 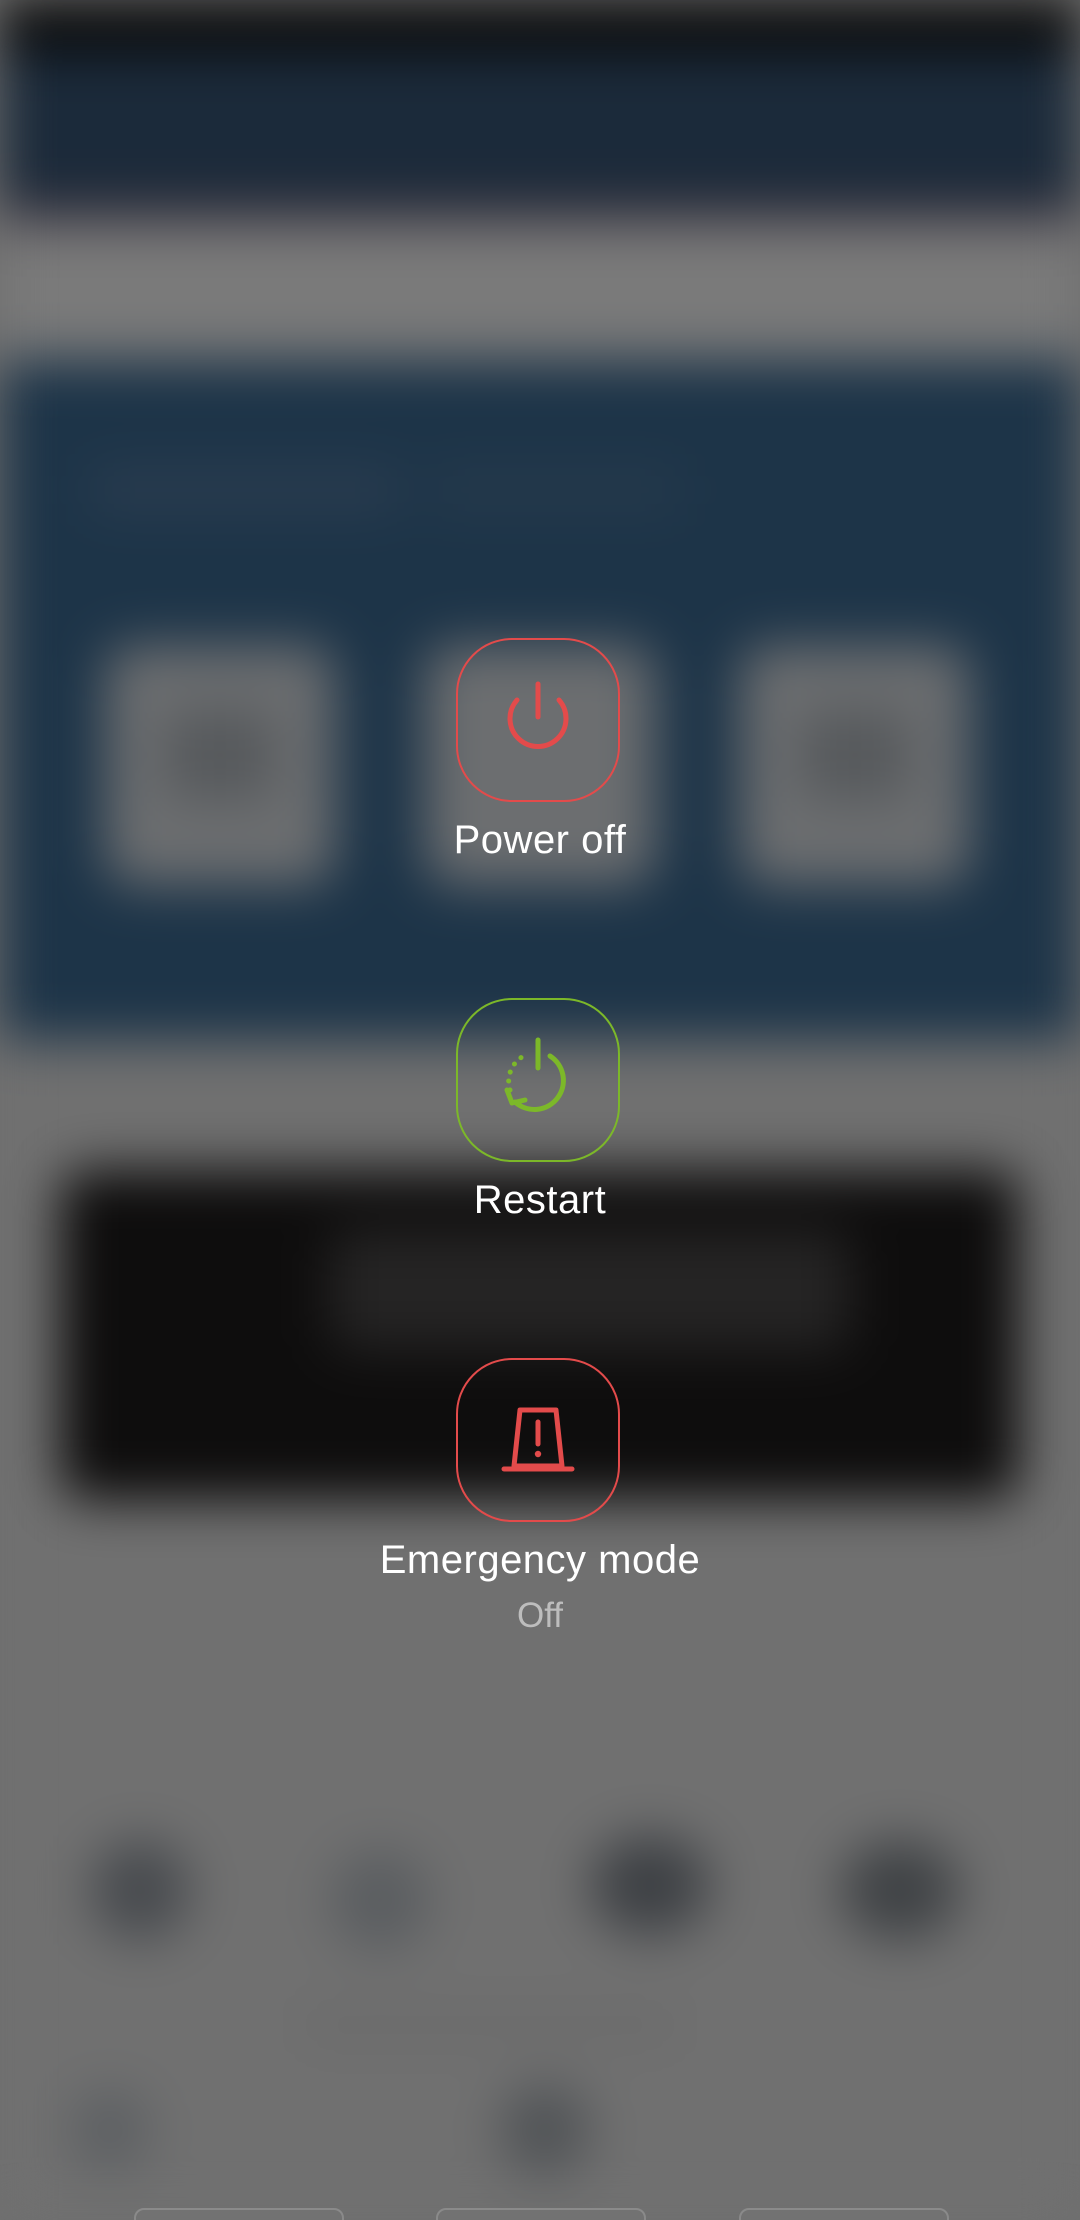 I want to click on power-off-label: Power off, so click(x=540, y=840).